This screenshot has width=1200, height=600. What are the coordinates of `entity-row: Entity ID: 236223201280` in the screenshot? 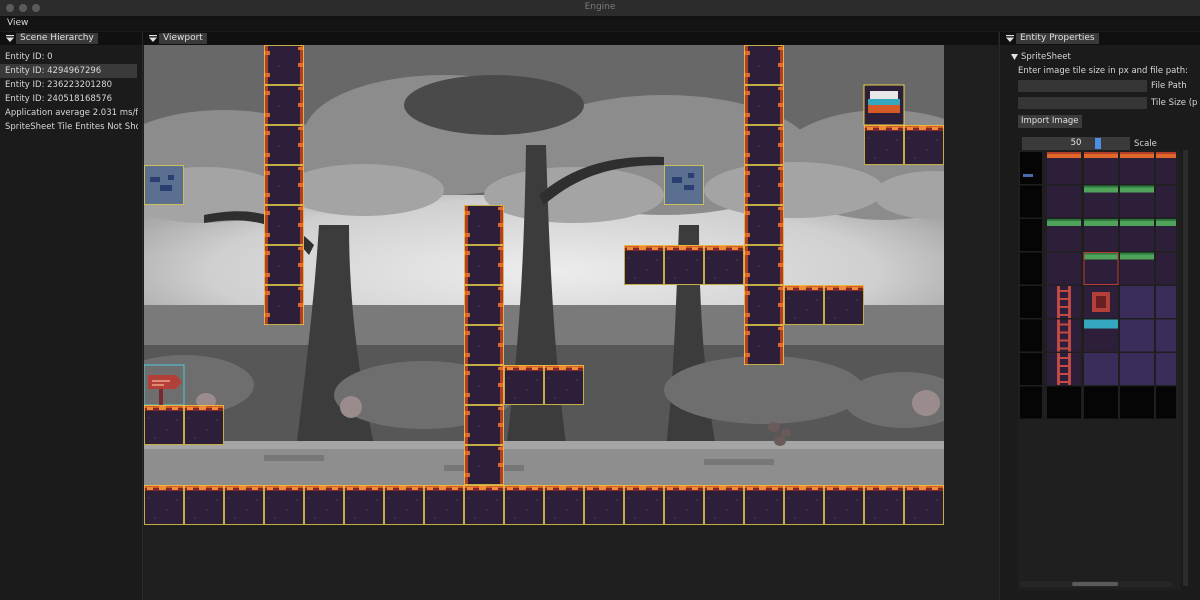 It's located at (69, 85).